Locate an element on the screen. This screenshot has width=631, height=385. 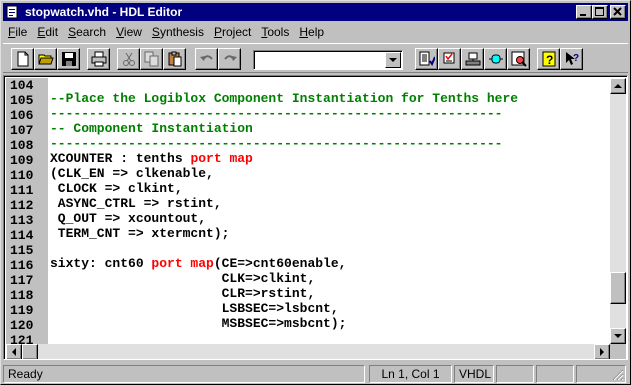
vertical-scrollbar is located at coordinates (618, 211).